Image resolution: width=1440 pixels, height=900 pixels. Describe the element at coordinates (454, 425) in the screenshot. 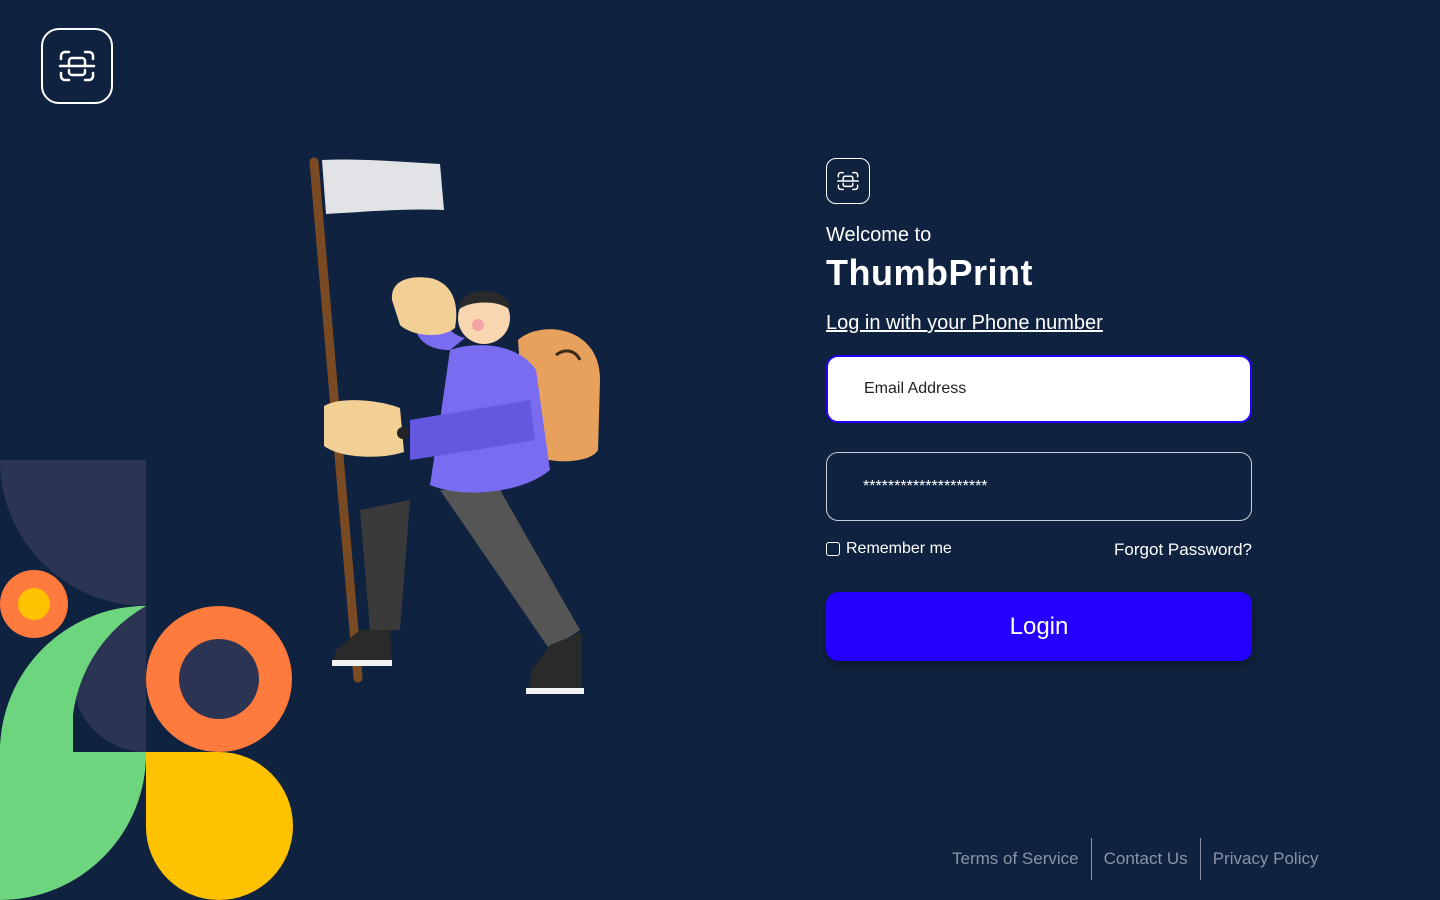

I see `hiker-illustration` at that location.